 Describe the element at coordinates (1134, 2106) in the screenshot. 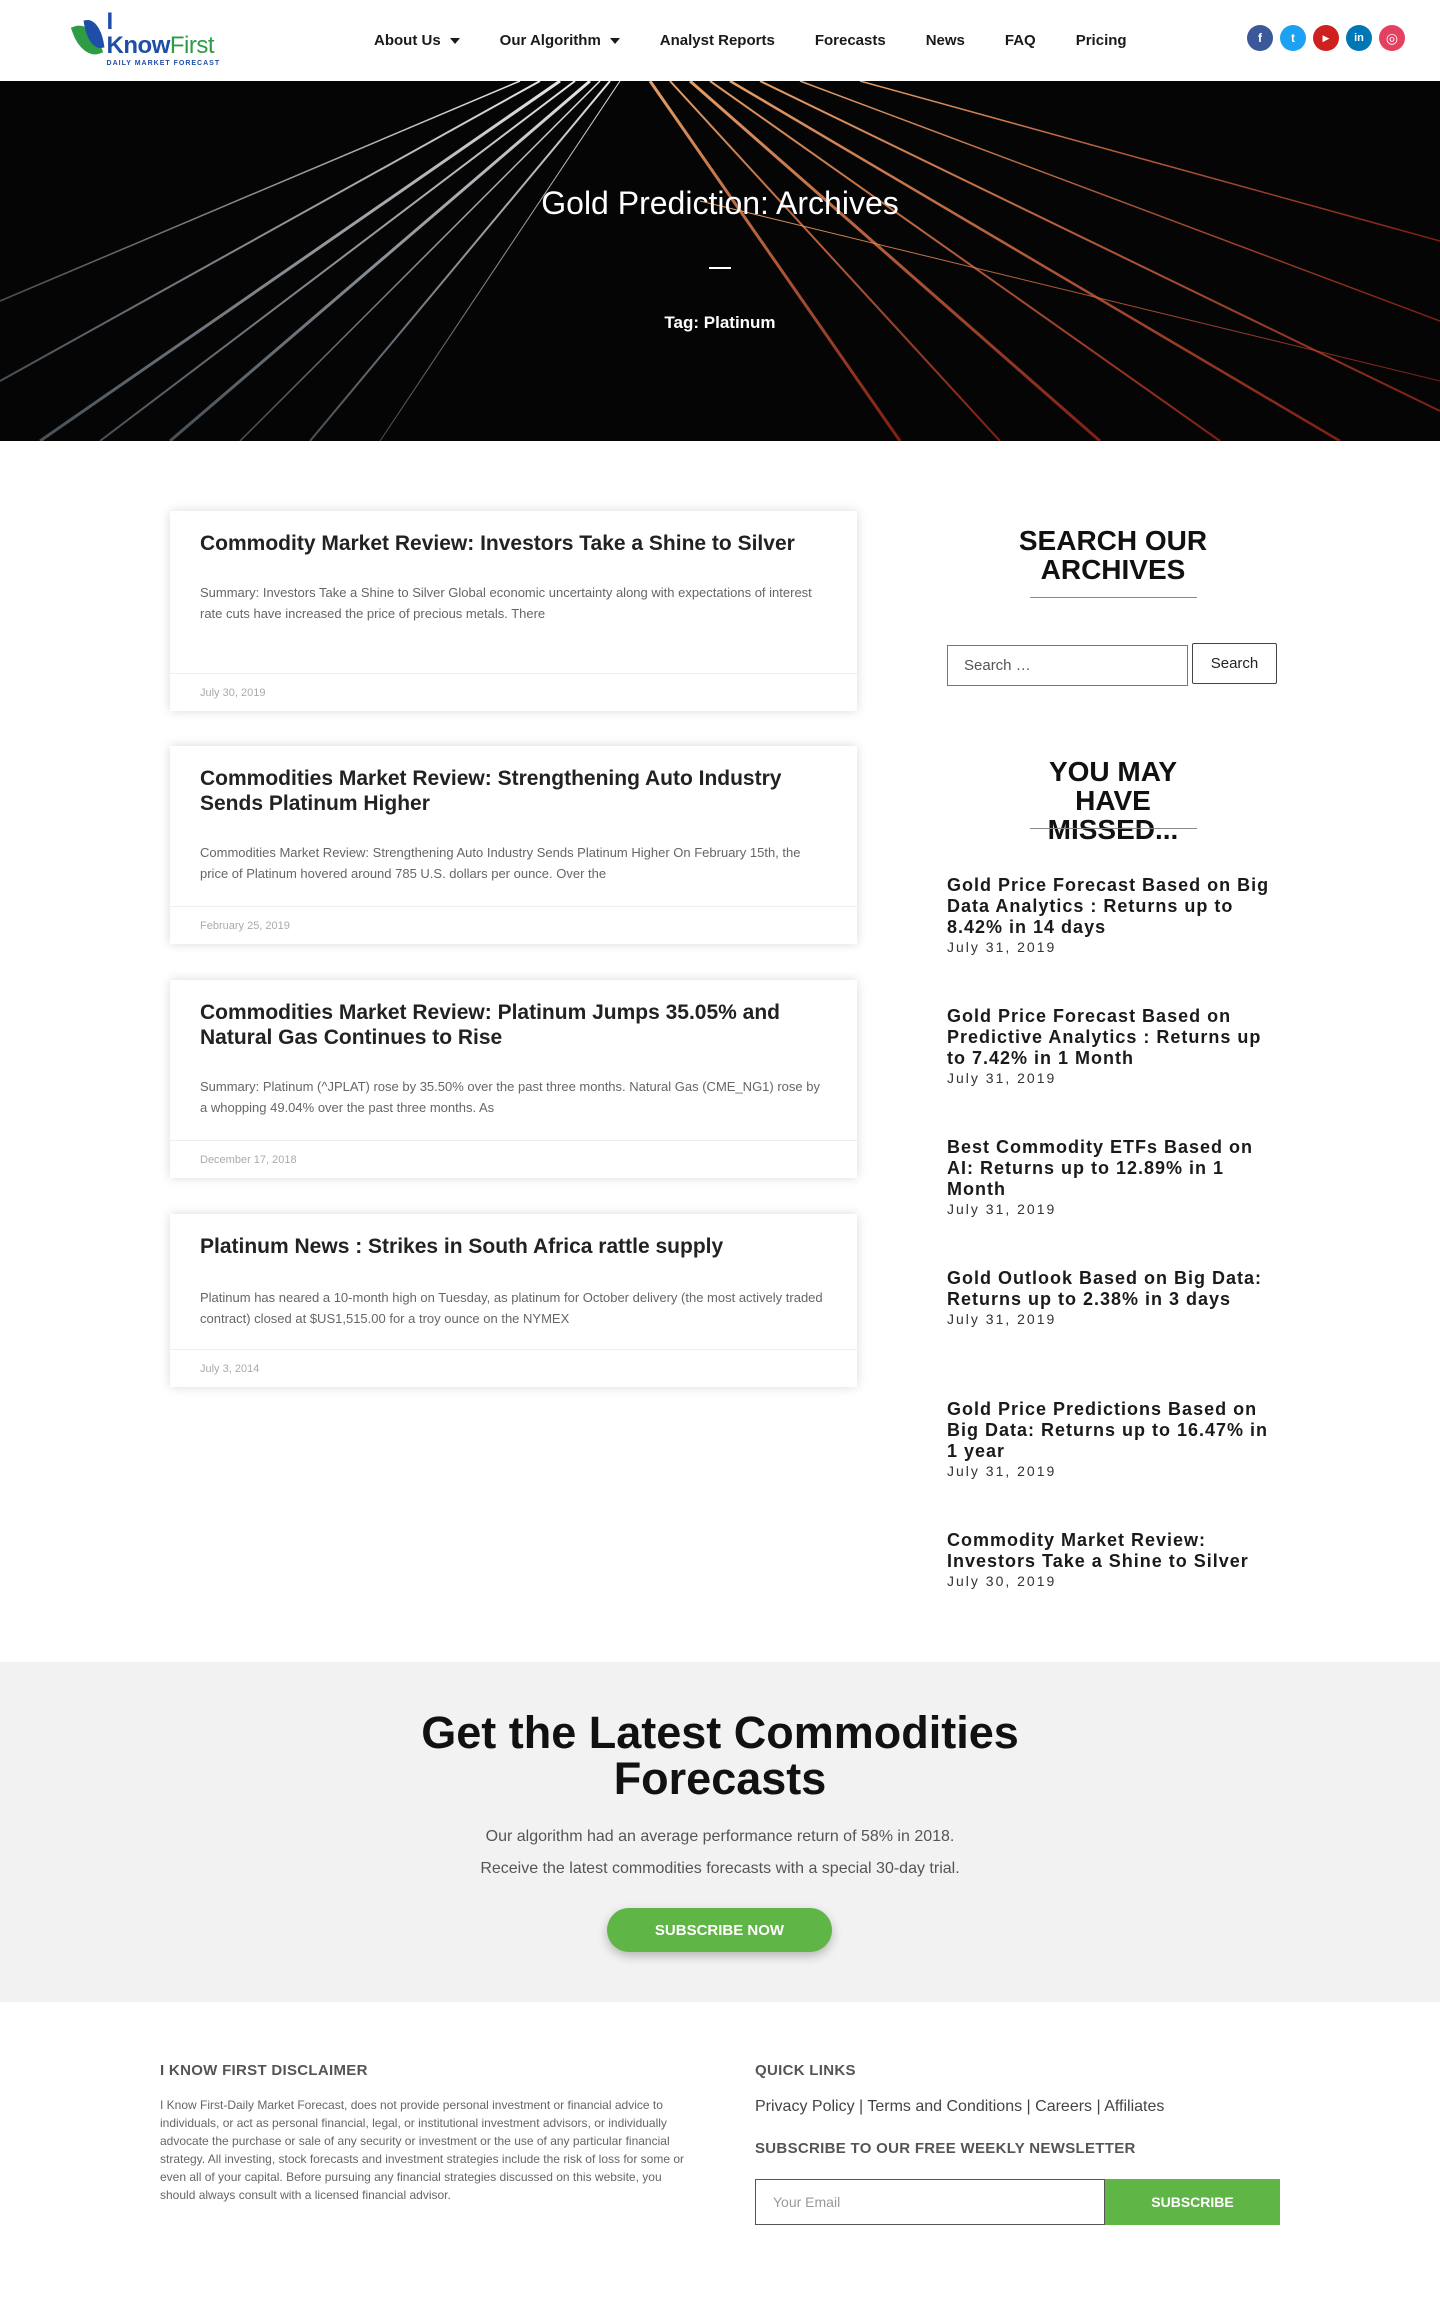

I see `affiliates-link: Affiliates` at that location.